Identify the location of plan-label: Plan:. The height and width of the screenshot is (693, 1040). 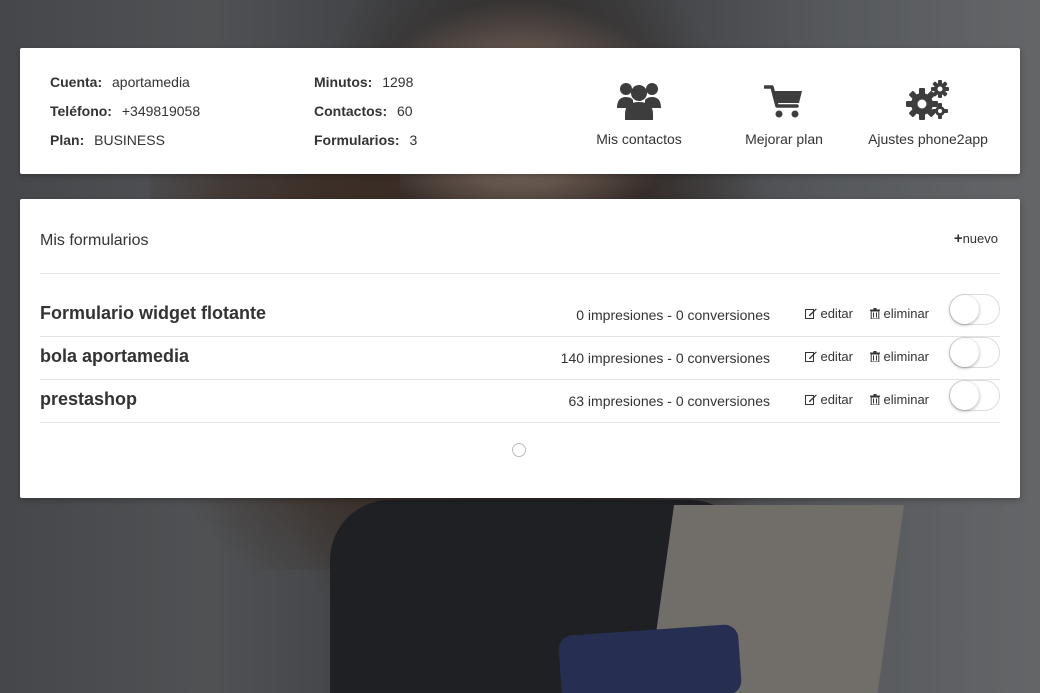
(67, 140).